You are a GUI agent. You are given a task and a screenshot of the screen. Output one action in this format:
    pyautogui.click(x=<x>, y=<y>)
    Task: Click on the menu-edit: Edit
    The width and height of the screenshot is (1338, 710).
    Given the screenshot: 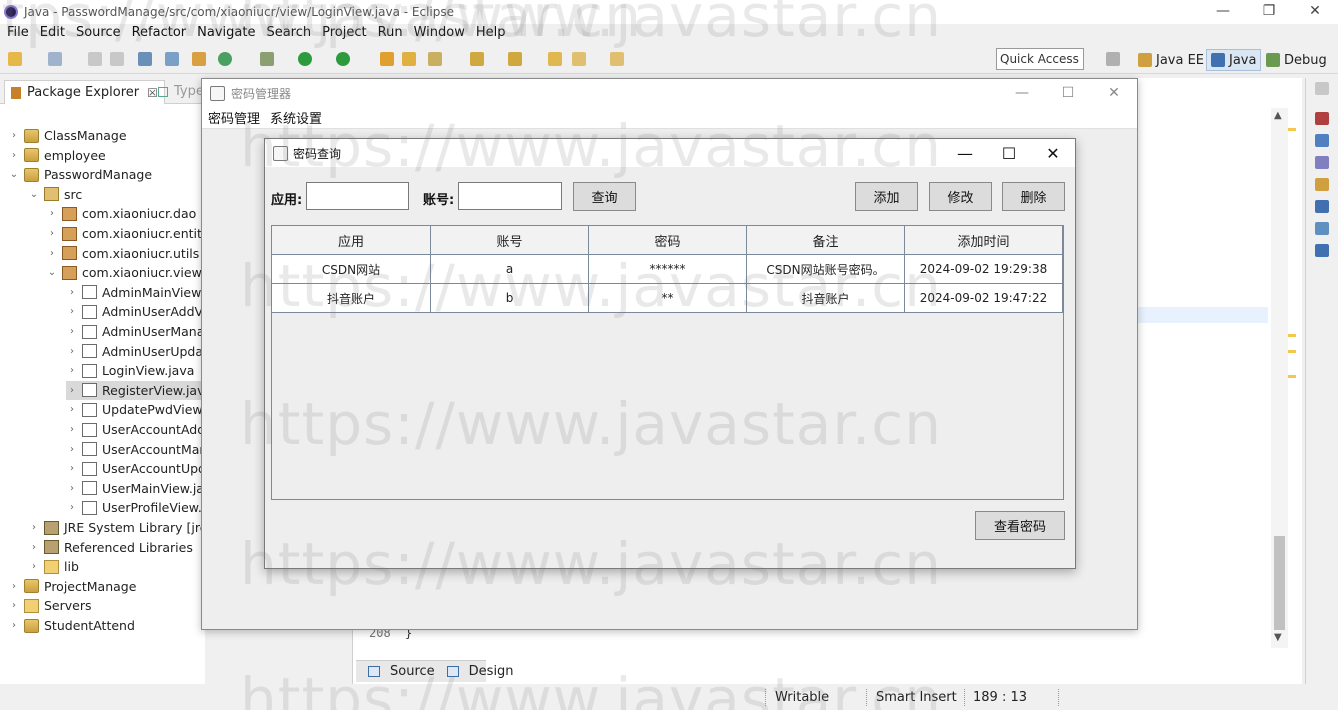 What is the action you would take?
    pyautogui.click(x=52, y=32)
    